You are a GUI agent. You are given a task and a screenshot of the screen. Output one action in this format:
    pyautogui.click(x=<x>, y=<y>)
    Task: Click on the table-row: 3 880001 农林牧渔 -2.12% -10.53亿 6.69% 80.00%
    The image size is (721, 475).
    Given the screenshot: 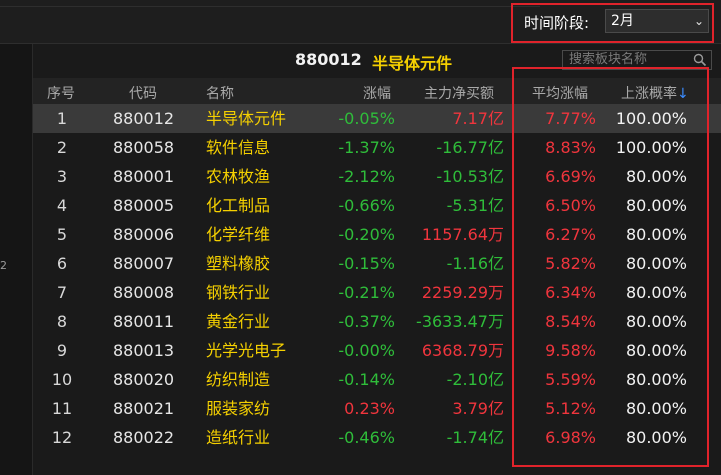 What is the action you would take?
    pyautogui.click(x=377, y=176)
    